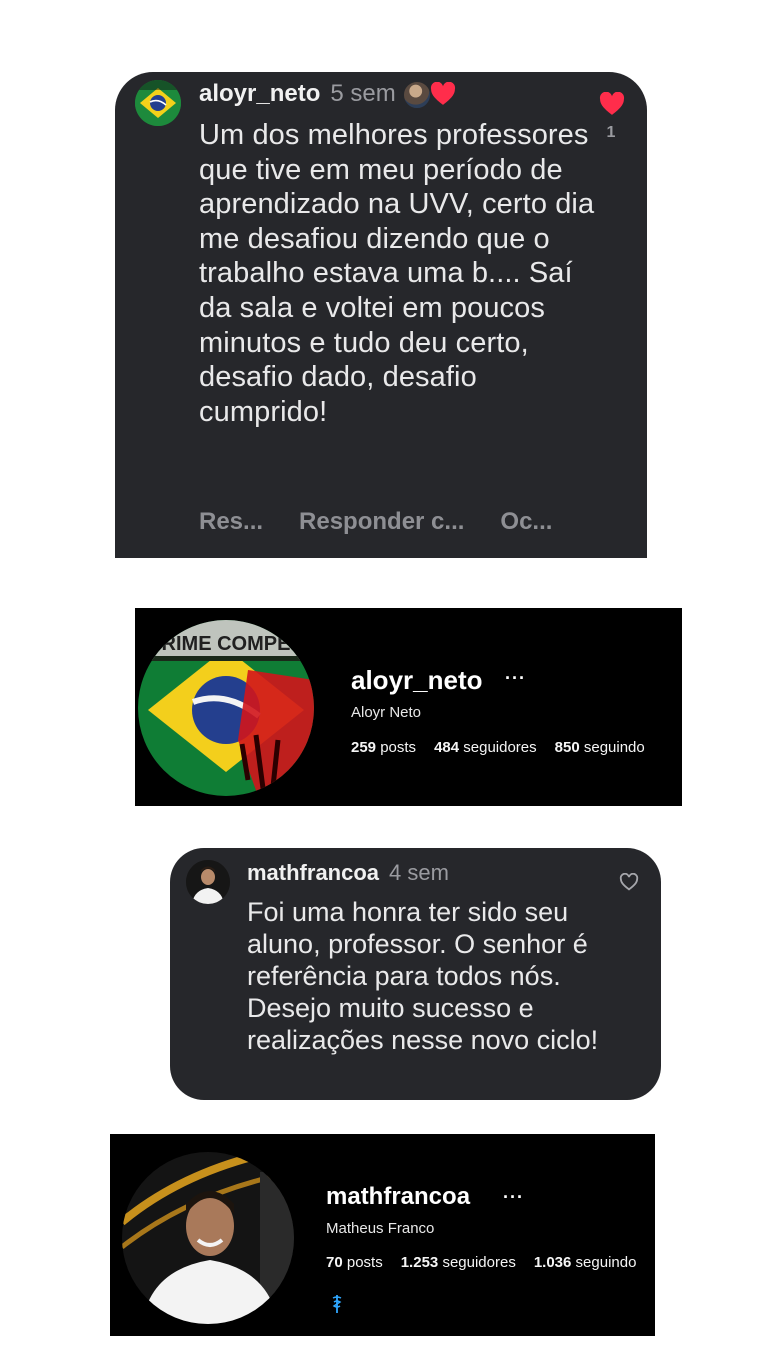 The width and height of the screenshot is (768, 1365). I want to click on profile-avatar, so click(208, 1238).